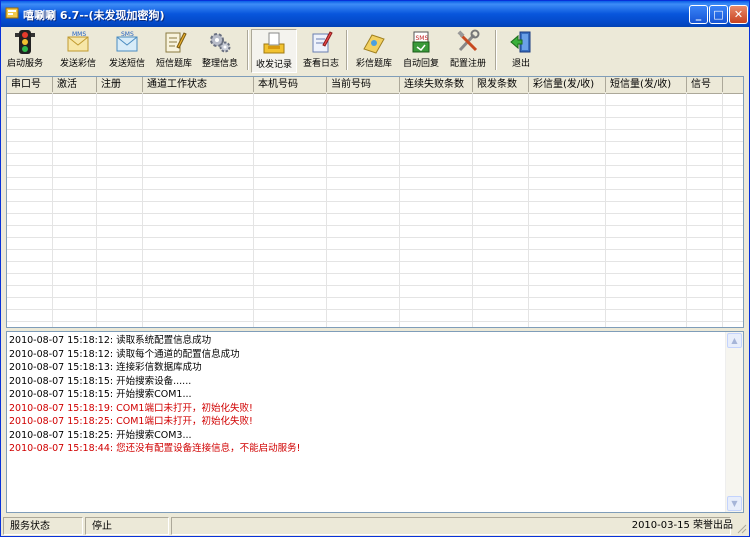 This screenshot has height=537, width=750. What do you see at coordinates (734, 503) in the screenshot?
I see `scroll-down-arrow: ▼` at bounding box center [734, 503].